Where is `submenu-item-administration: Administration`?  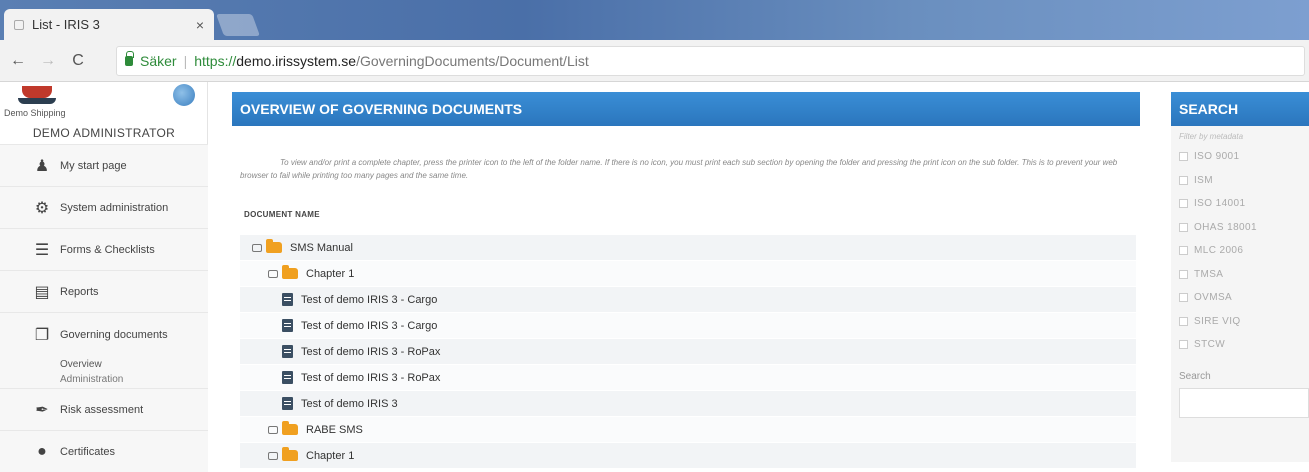
submenu-item-administration: Administration is located at coordinates (91, 379).